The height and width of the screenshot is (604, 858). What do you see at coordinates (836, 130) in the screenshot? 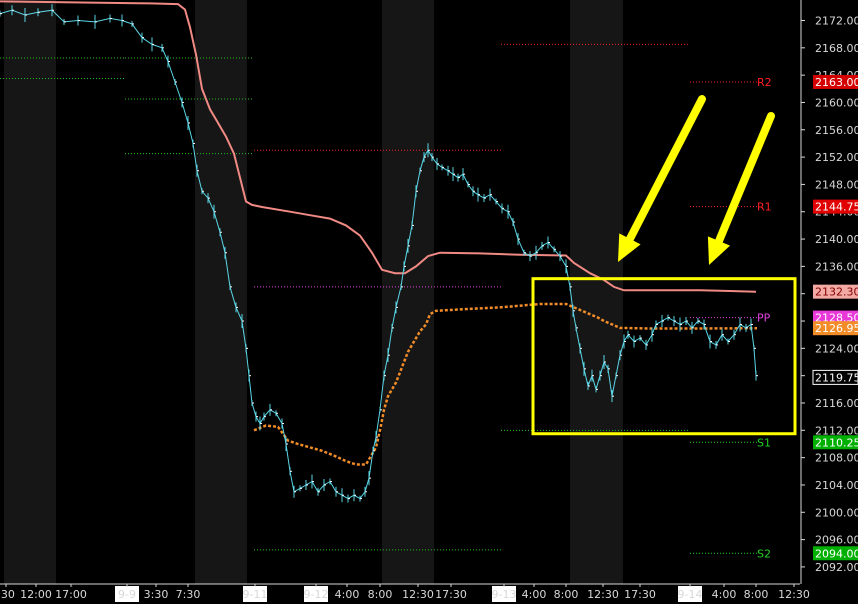
I see `y-tick-label-4: 2156.00` at bounding box center [836, 130].